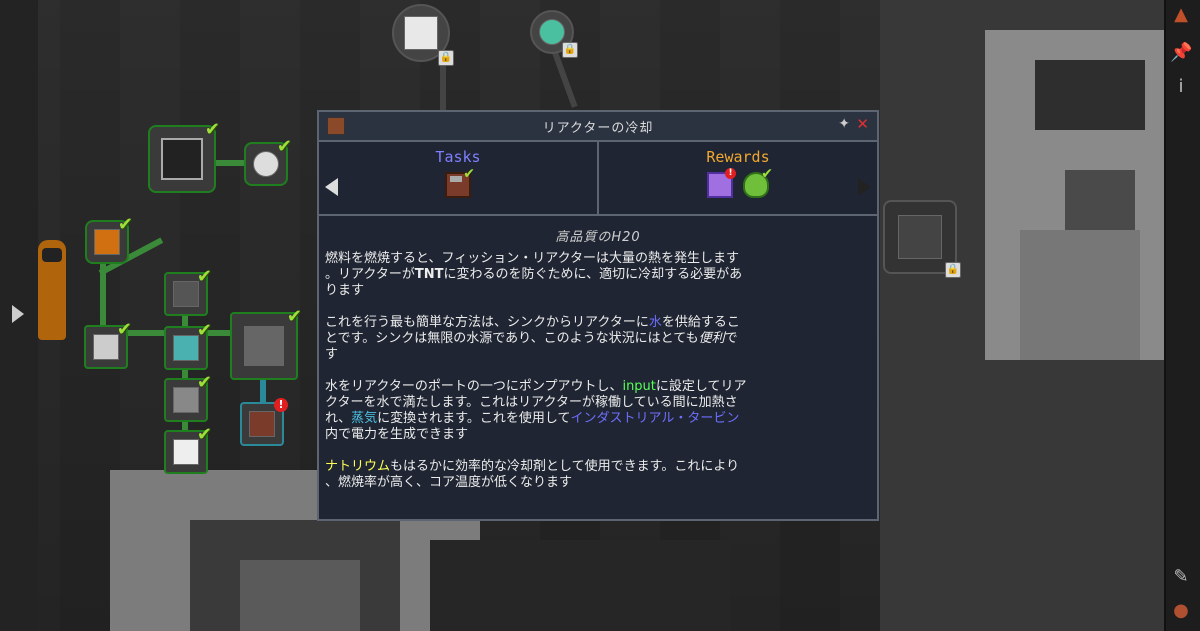  I want to click on dialog-title: リアクターの冷却, so click(598, 128).